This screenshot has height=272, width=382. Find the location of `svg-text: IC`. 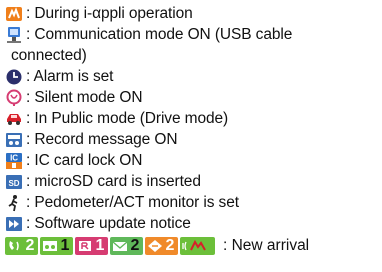

svg-text: IC is located at coordinates (14, 157).